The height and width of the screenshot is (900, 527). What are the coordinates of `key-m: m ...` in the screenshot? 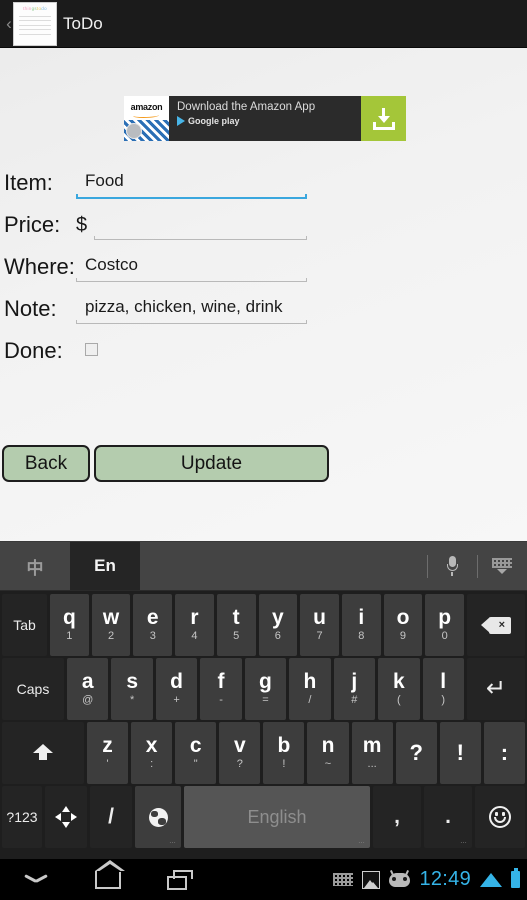 It's located at (372, 753).